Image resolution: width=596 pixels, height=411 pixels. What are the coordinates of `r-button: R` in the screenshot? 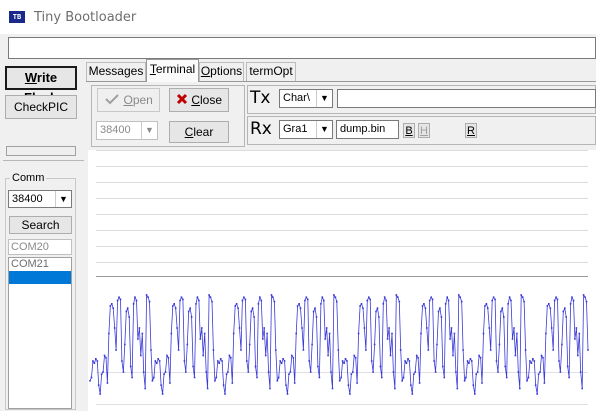 It's located at (471, 130).